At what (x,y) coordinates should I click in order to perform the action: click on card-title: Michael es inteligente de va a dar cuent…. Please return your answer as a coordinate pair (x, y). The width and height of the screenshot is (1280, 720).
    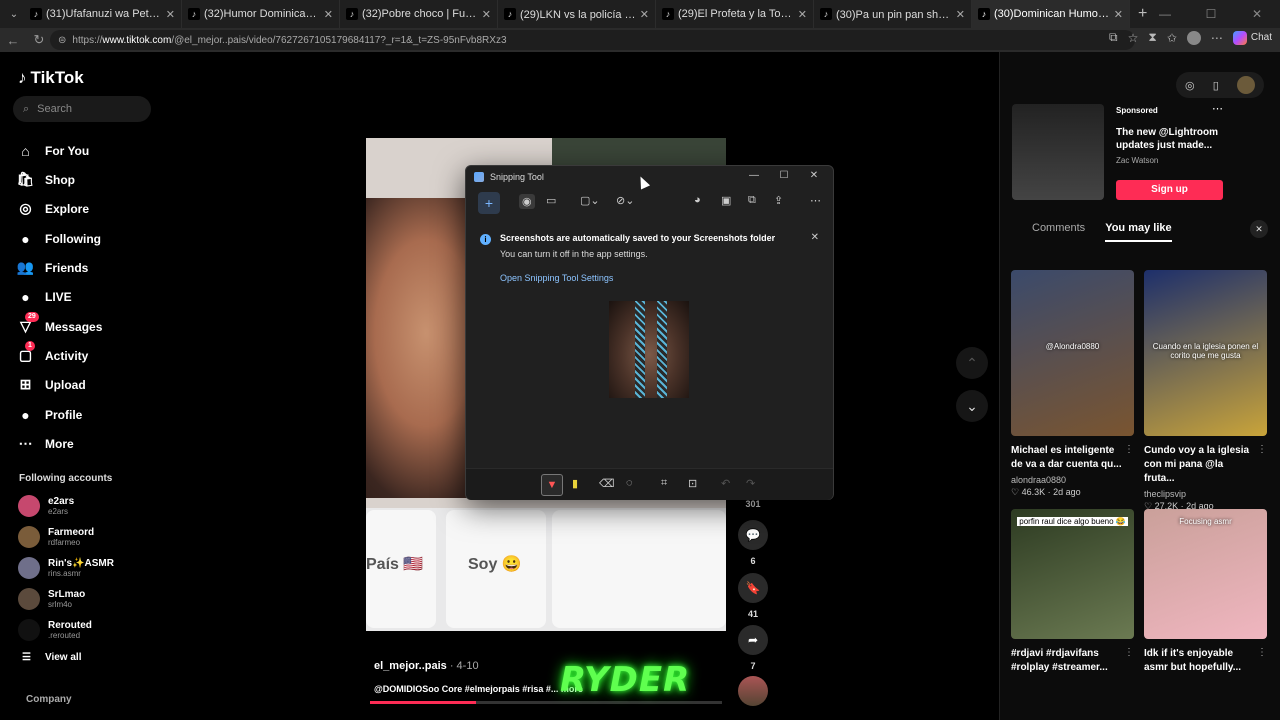
    Looking at the image, I should click on (1067, 458).